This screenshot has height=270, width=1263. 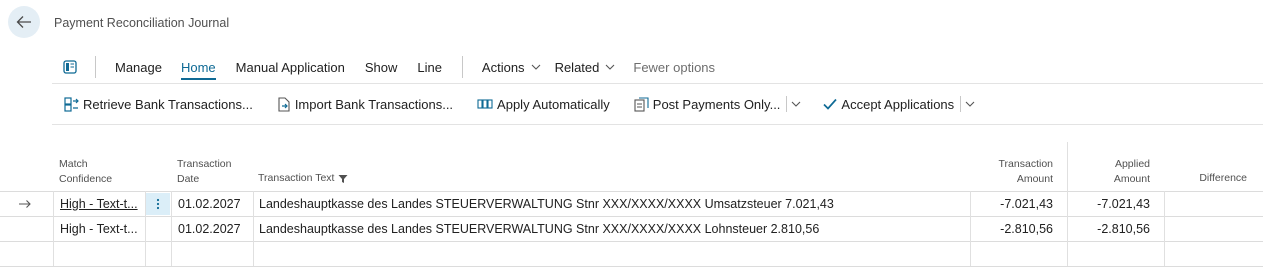 What do you see at coordinates (1123, 229) in the screenshot?
I see `applied-amount-cell: -2.810,56` at bounding box center [1123, 229].